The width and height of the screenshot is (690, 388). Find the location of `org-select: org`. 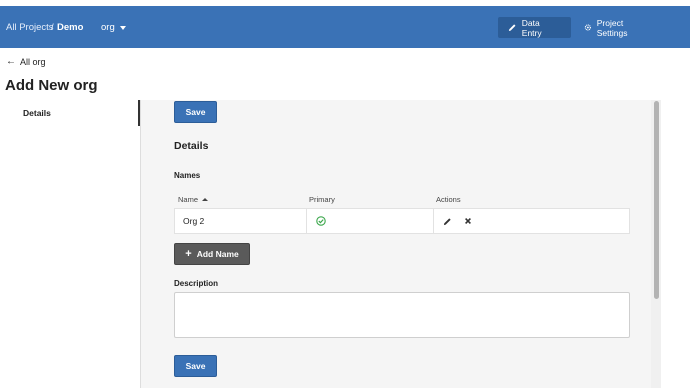

org-select: org is located at coordinates (113, 27).